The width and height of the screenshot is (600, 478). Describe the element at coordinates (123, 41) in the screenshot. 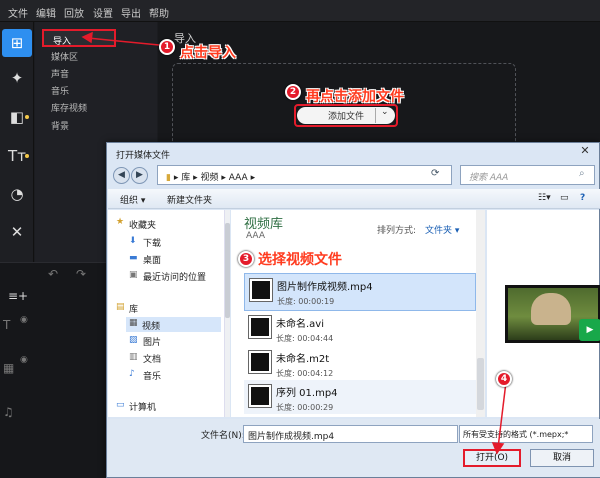

I see `arrow-to-import` at that location.